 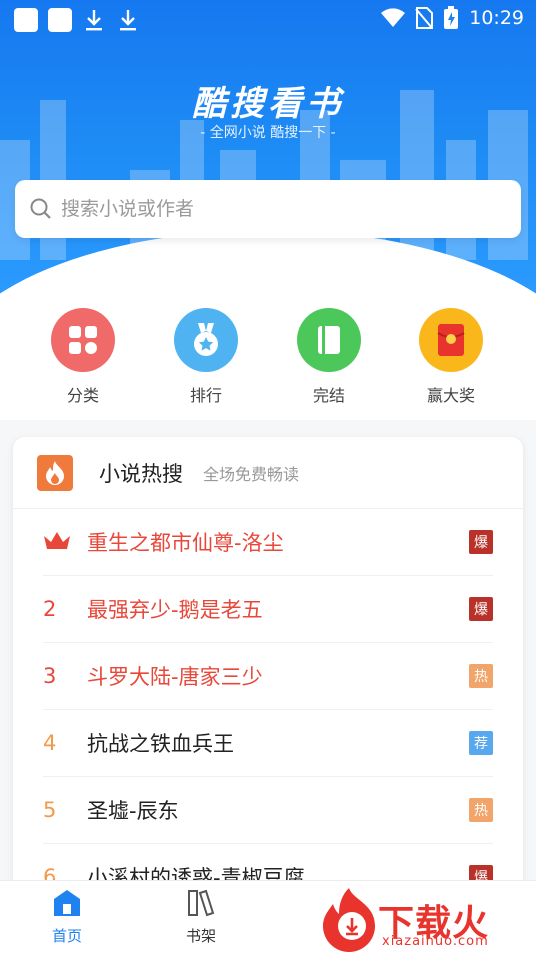 I want to click on red-envelope-icon, so click(x=451, y=340).